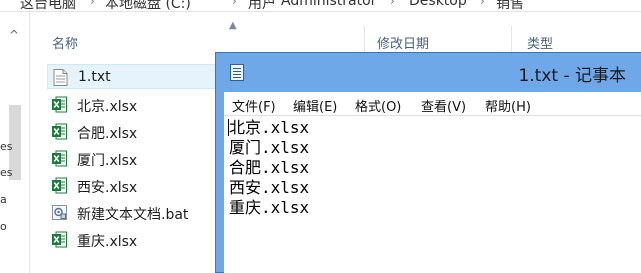 The width and height of the screenshot is (641, 273). Describe the element at coordinates (148, 5) in the screenshot. I see `breadcrumb-local-disk: 本地磁盘 (C:)` at that location.